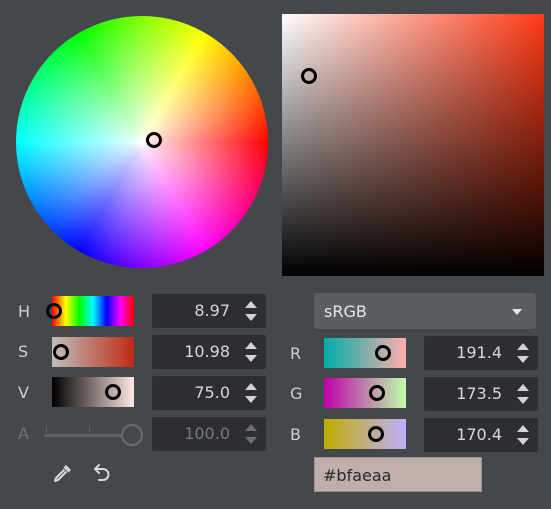 This screenshot has height=509, width=551. I want to click on alpha-spinbox: 100.0, so click(209, 434).